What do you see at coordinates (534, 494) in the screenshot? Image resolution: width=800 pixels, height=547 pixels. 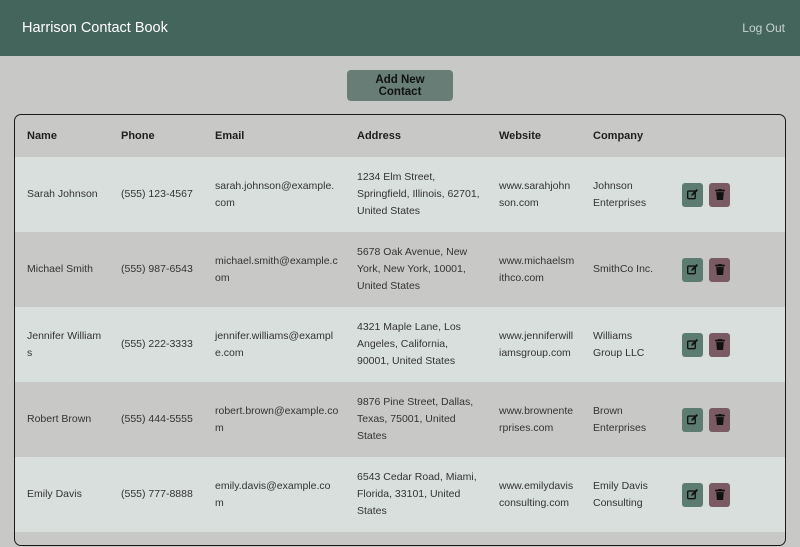 I see `cell-website: www.emilydavisconsulting.com` at bounding box center [534, 494].